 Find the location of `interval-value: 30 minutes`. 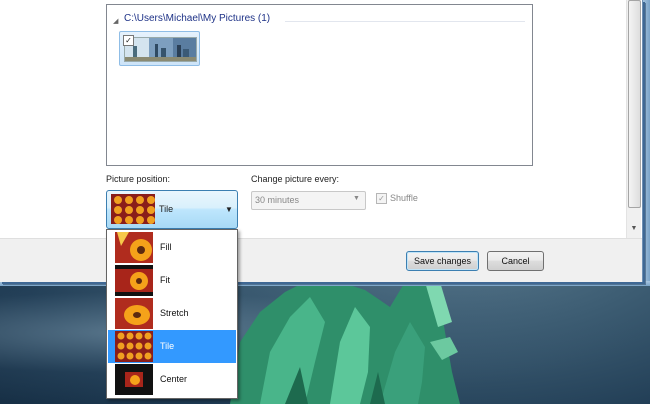

interval-value: 30 minutes is located at coordinates (277, 200).